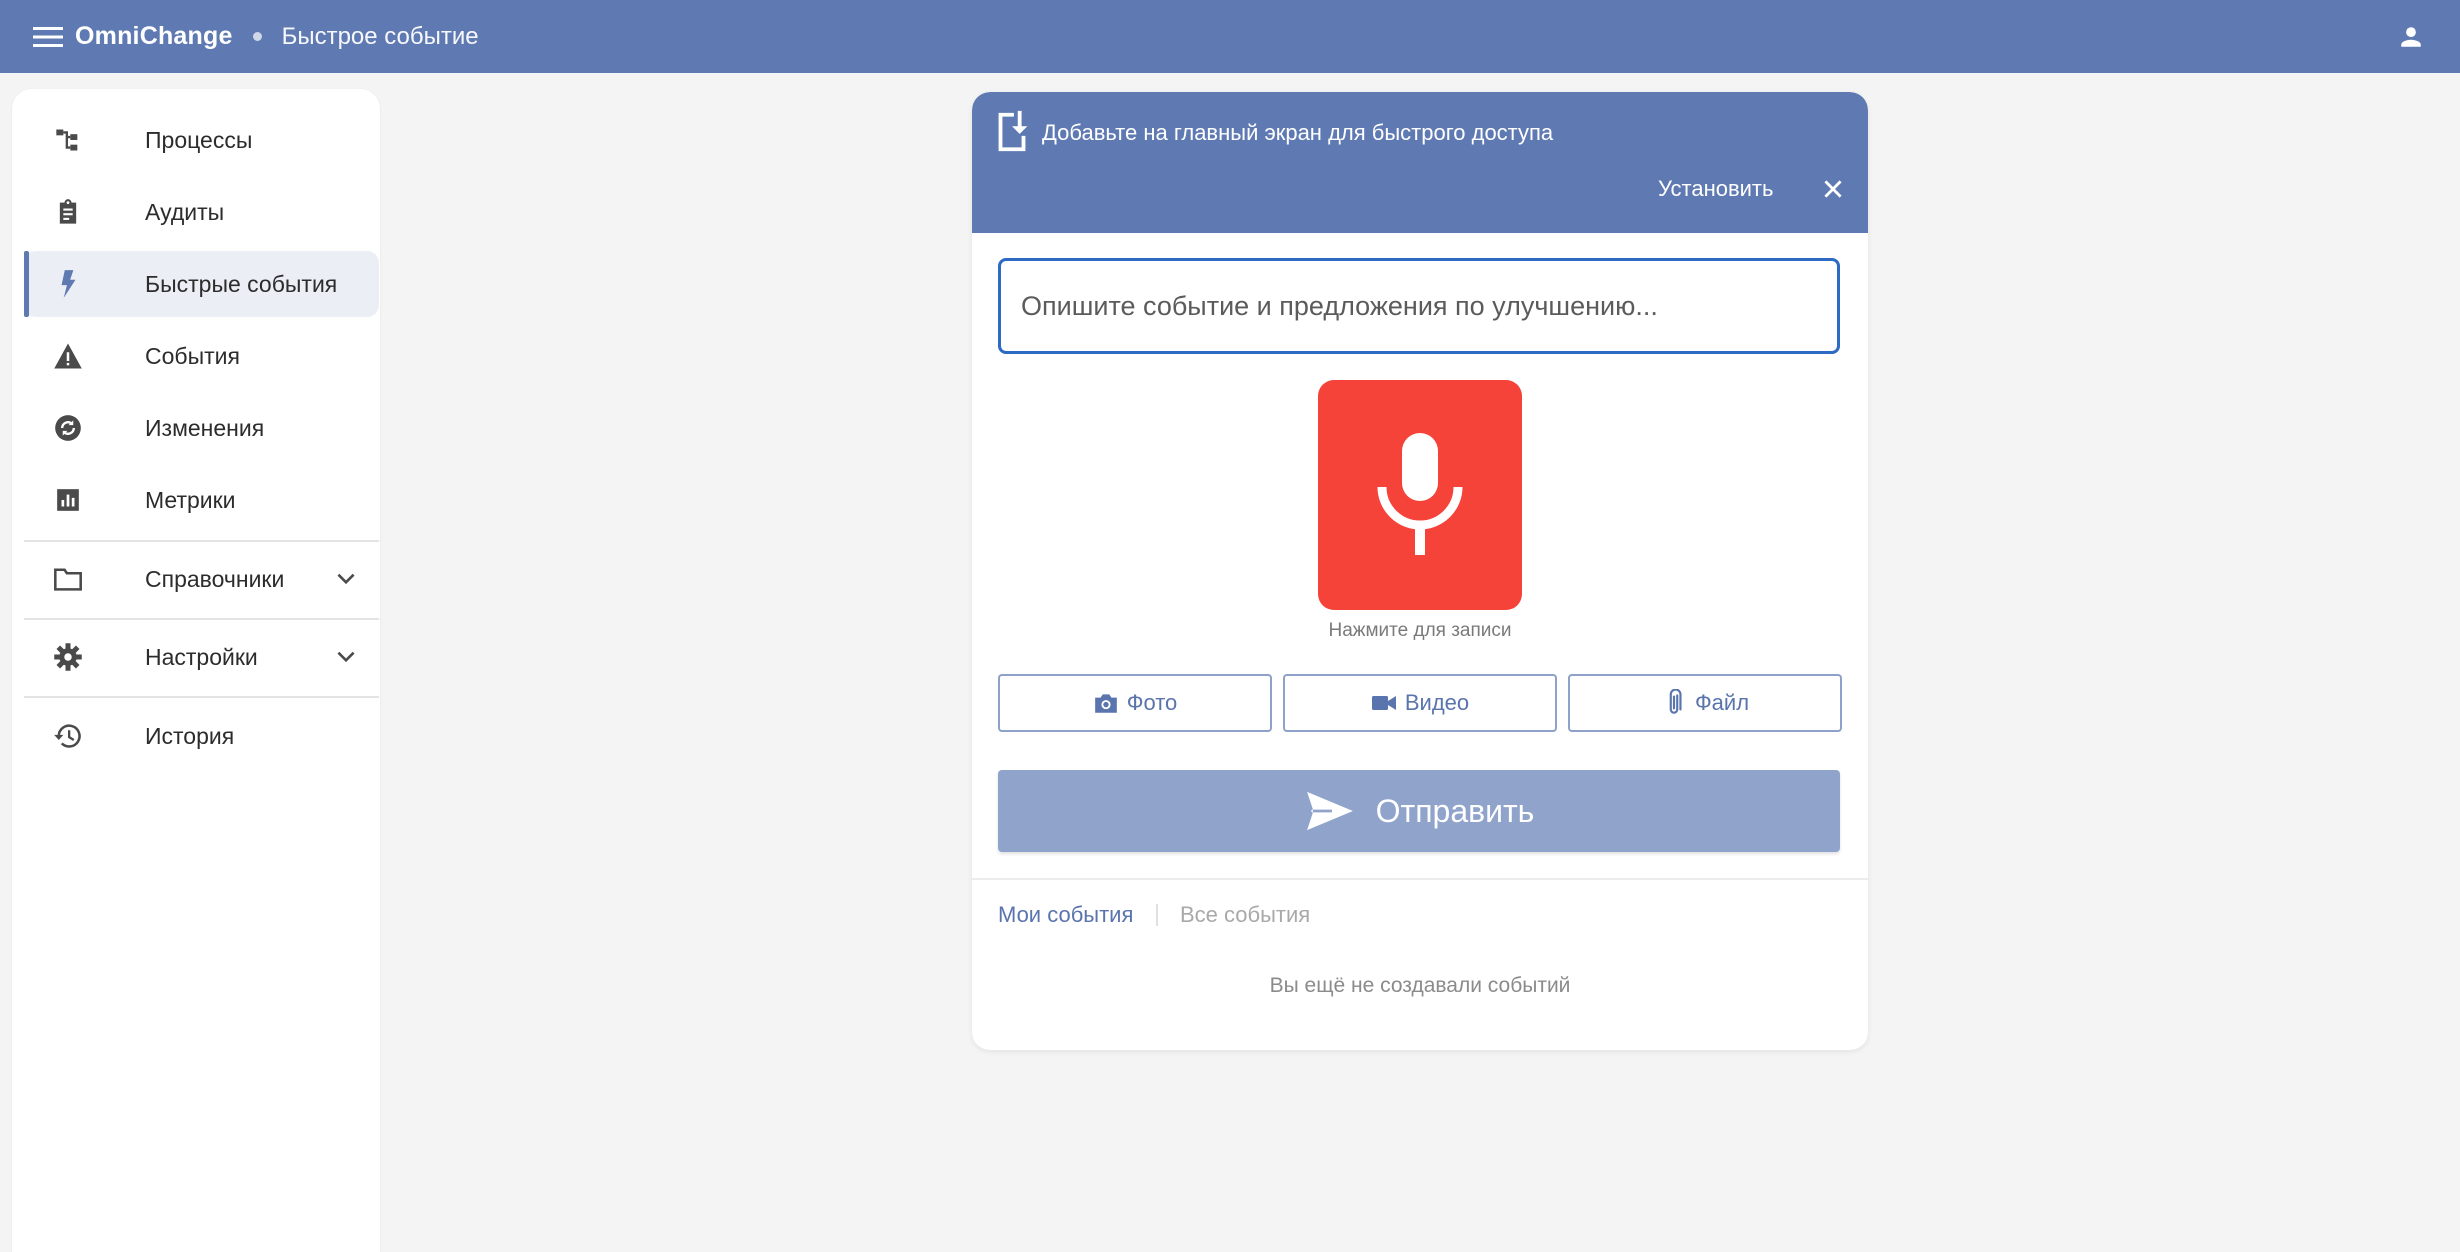 This screenshot has width=2460, height=1252. I want to click on process-tree-icon, so click(68, 140).